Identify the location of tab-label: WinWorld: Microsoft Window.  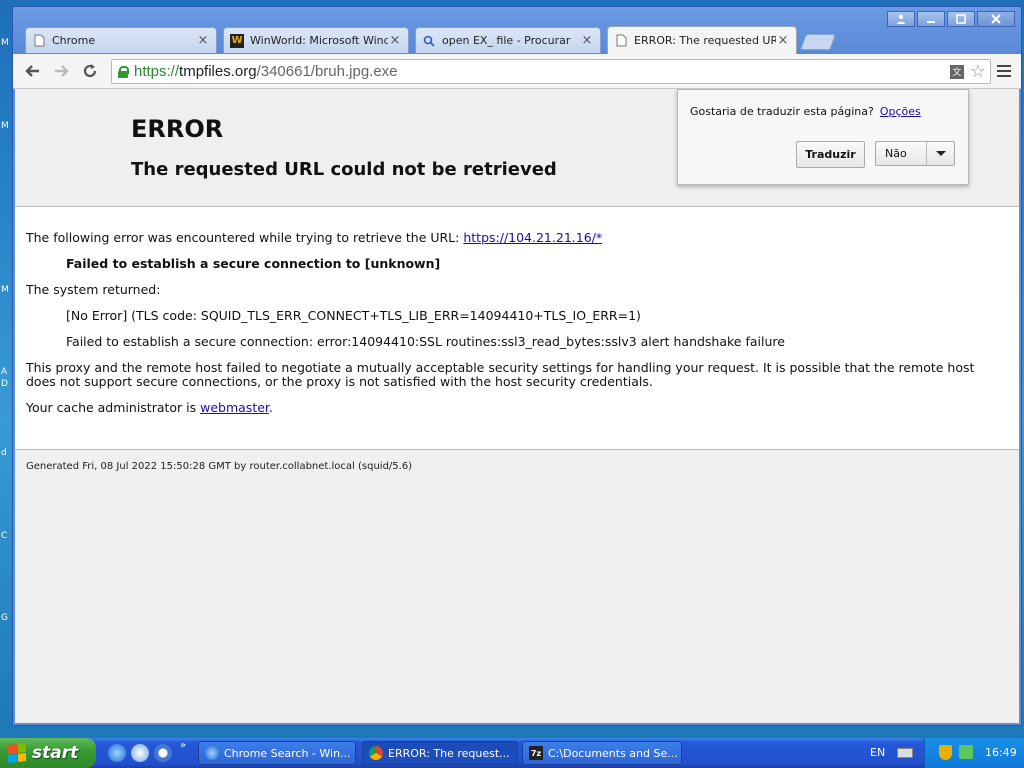
(319, 40).